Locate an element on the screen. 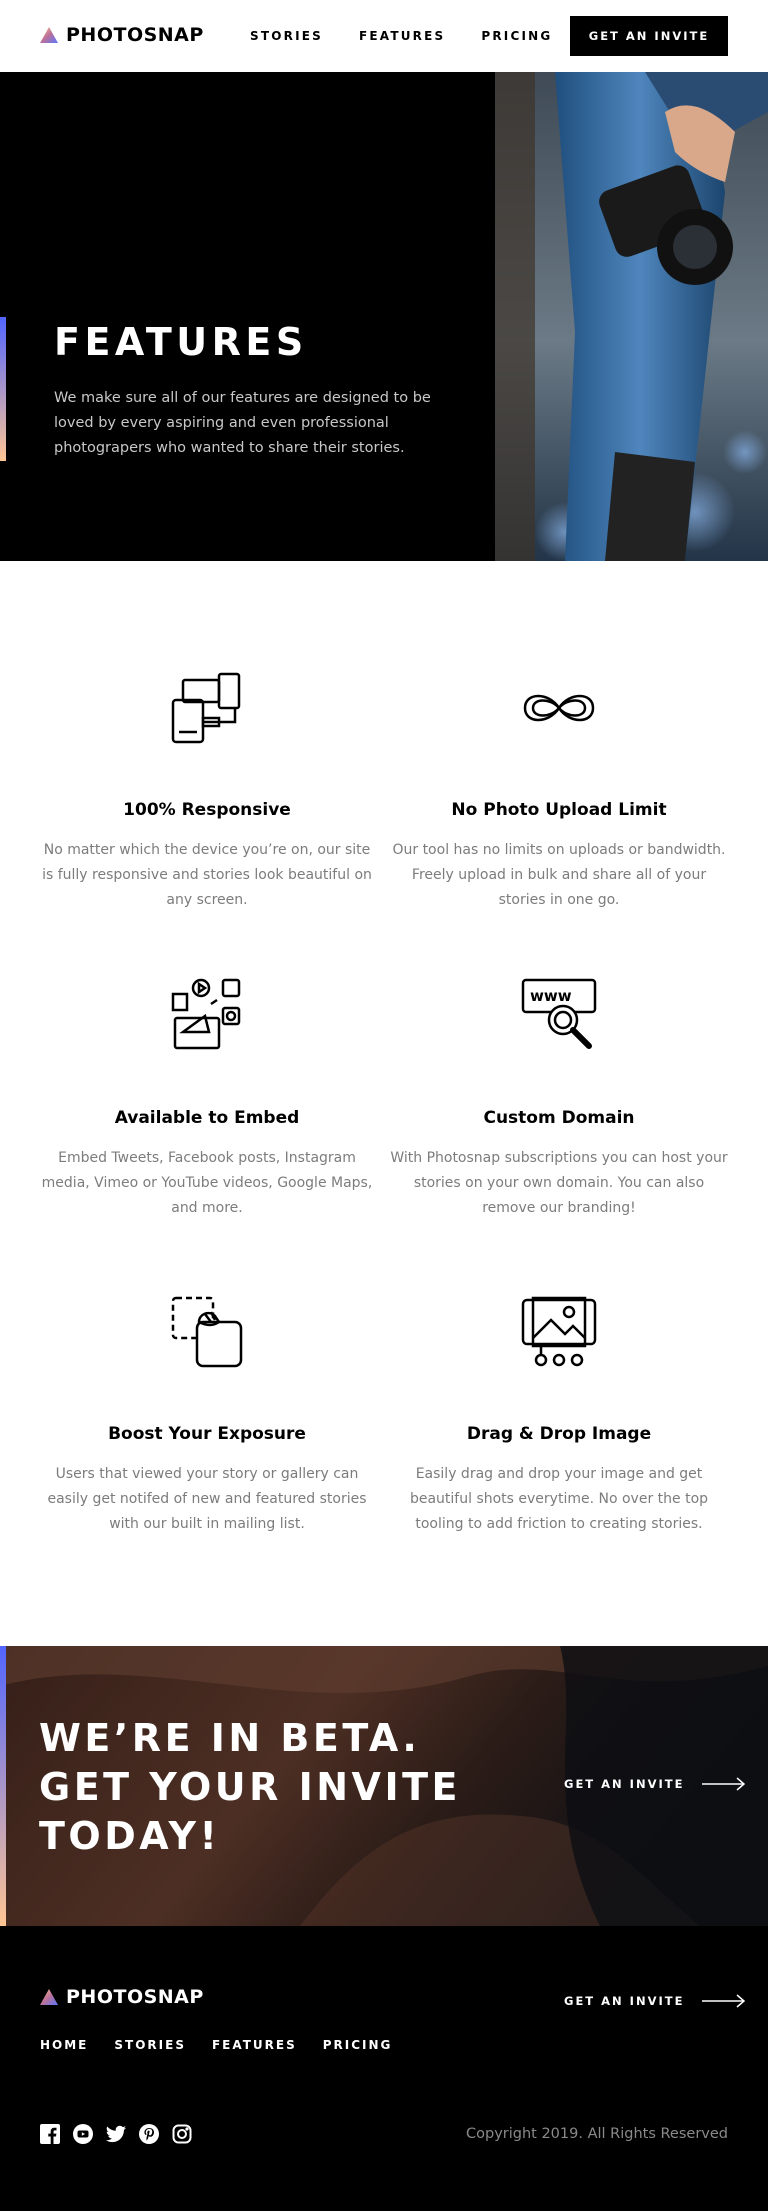  feature-title: Boost Your Exposure is located at coordinates (207, 1434).